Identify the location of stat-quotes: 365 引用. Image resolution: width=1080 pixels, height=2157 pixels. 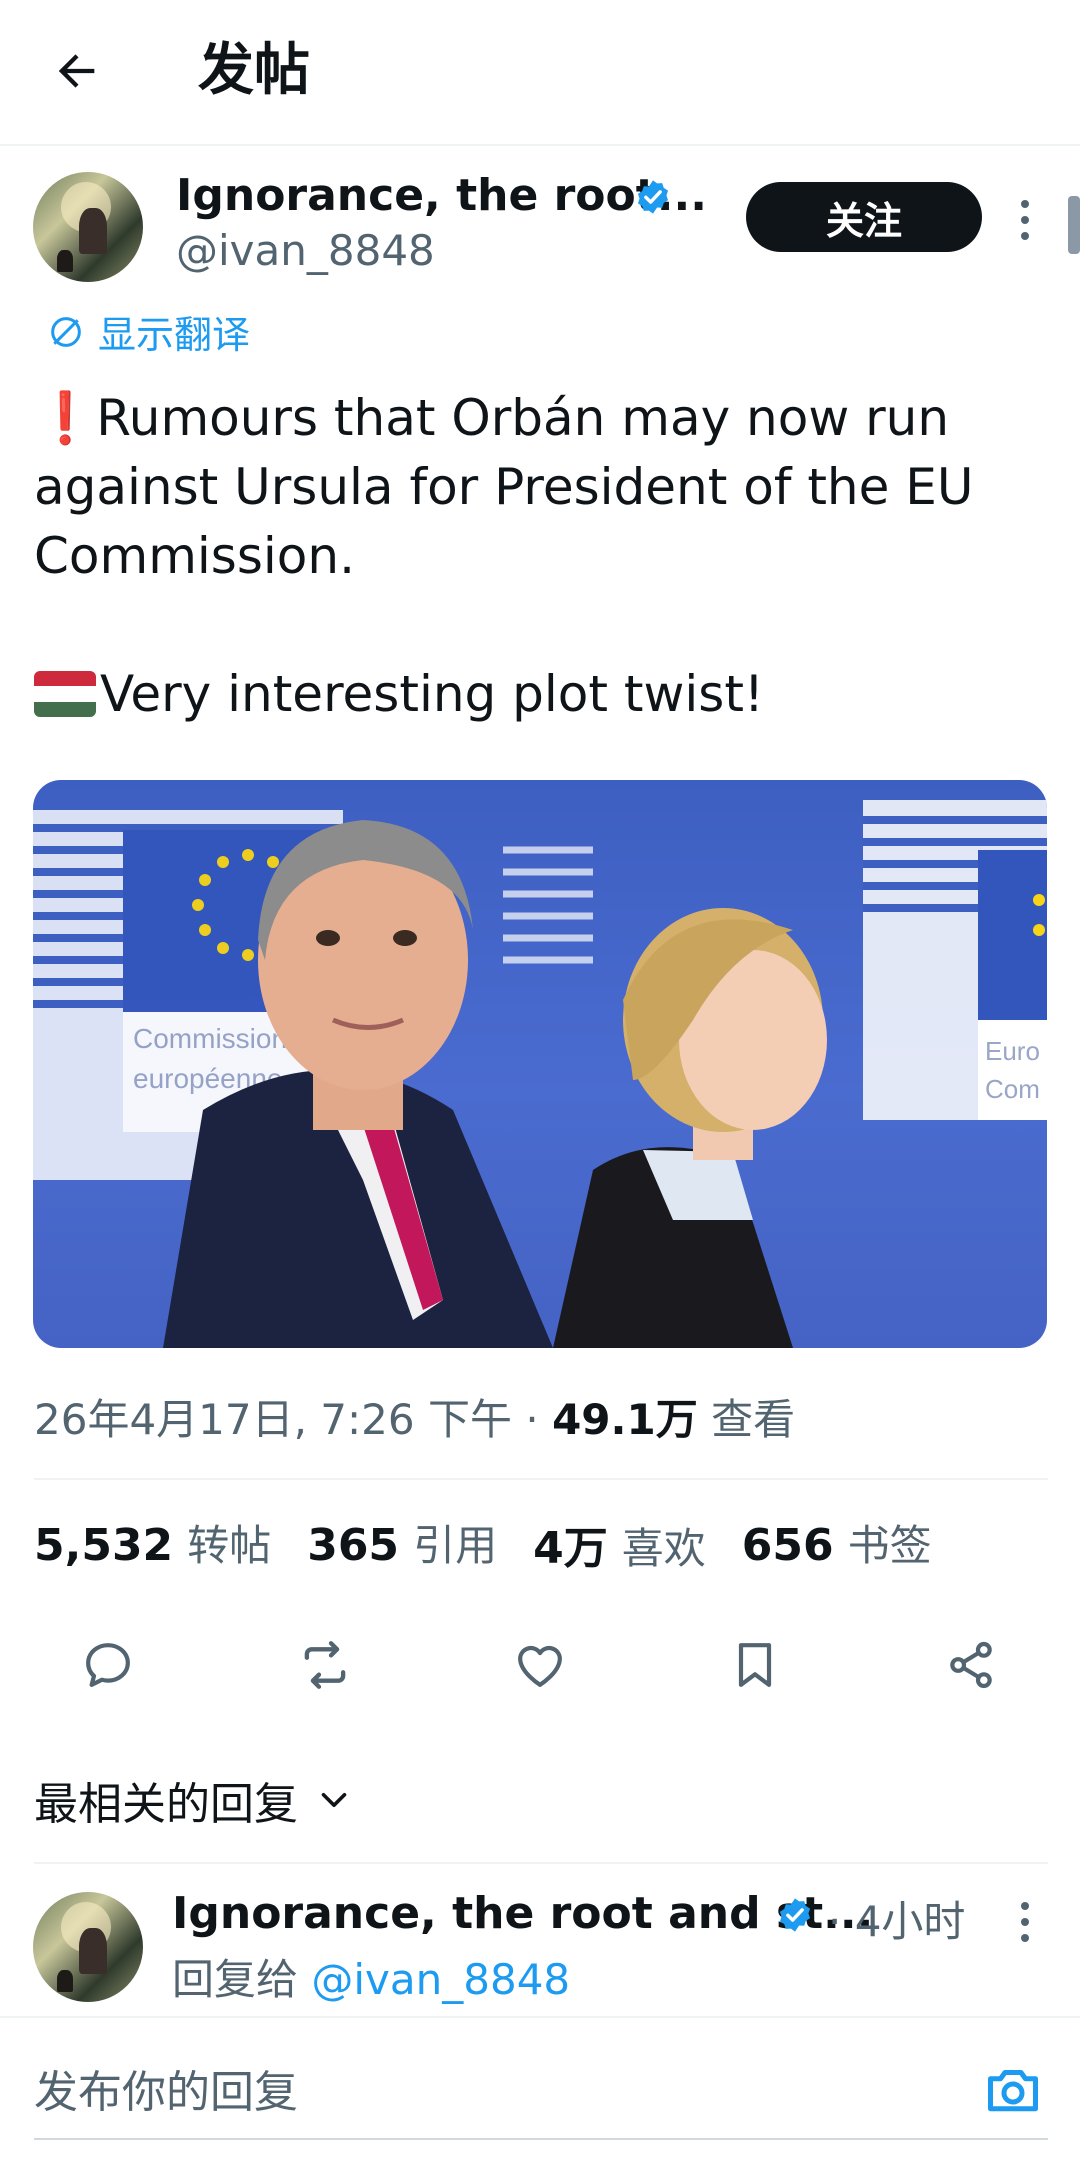
(402, 1544).